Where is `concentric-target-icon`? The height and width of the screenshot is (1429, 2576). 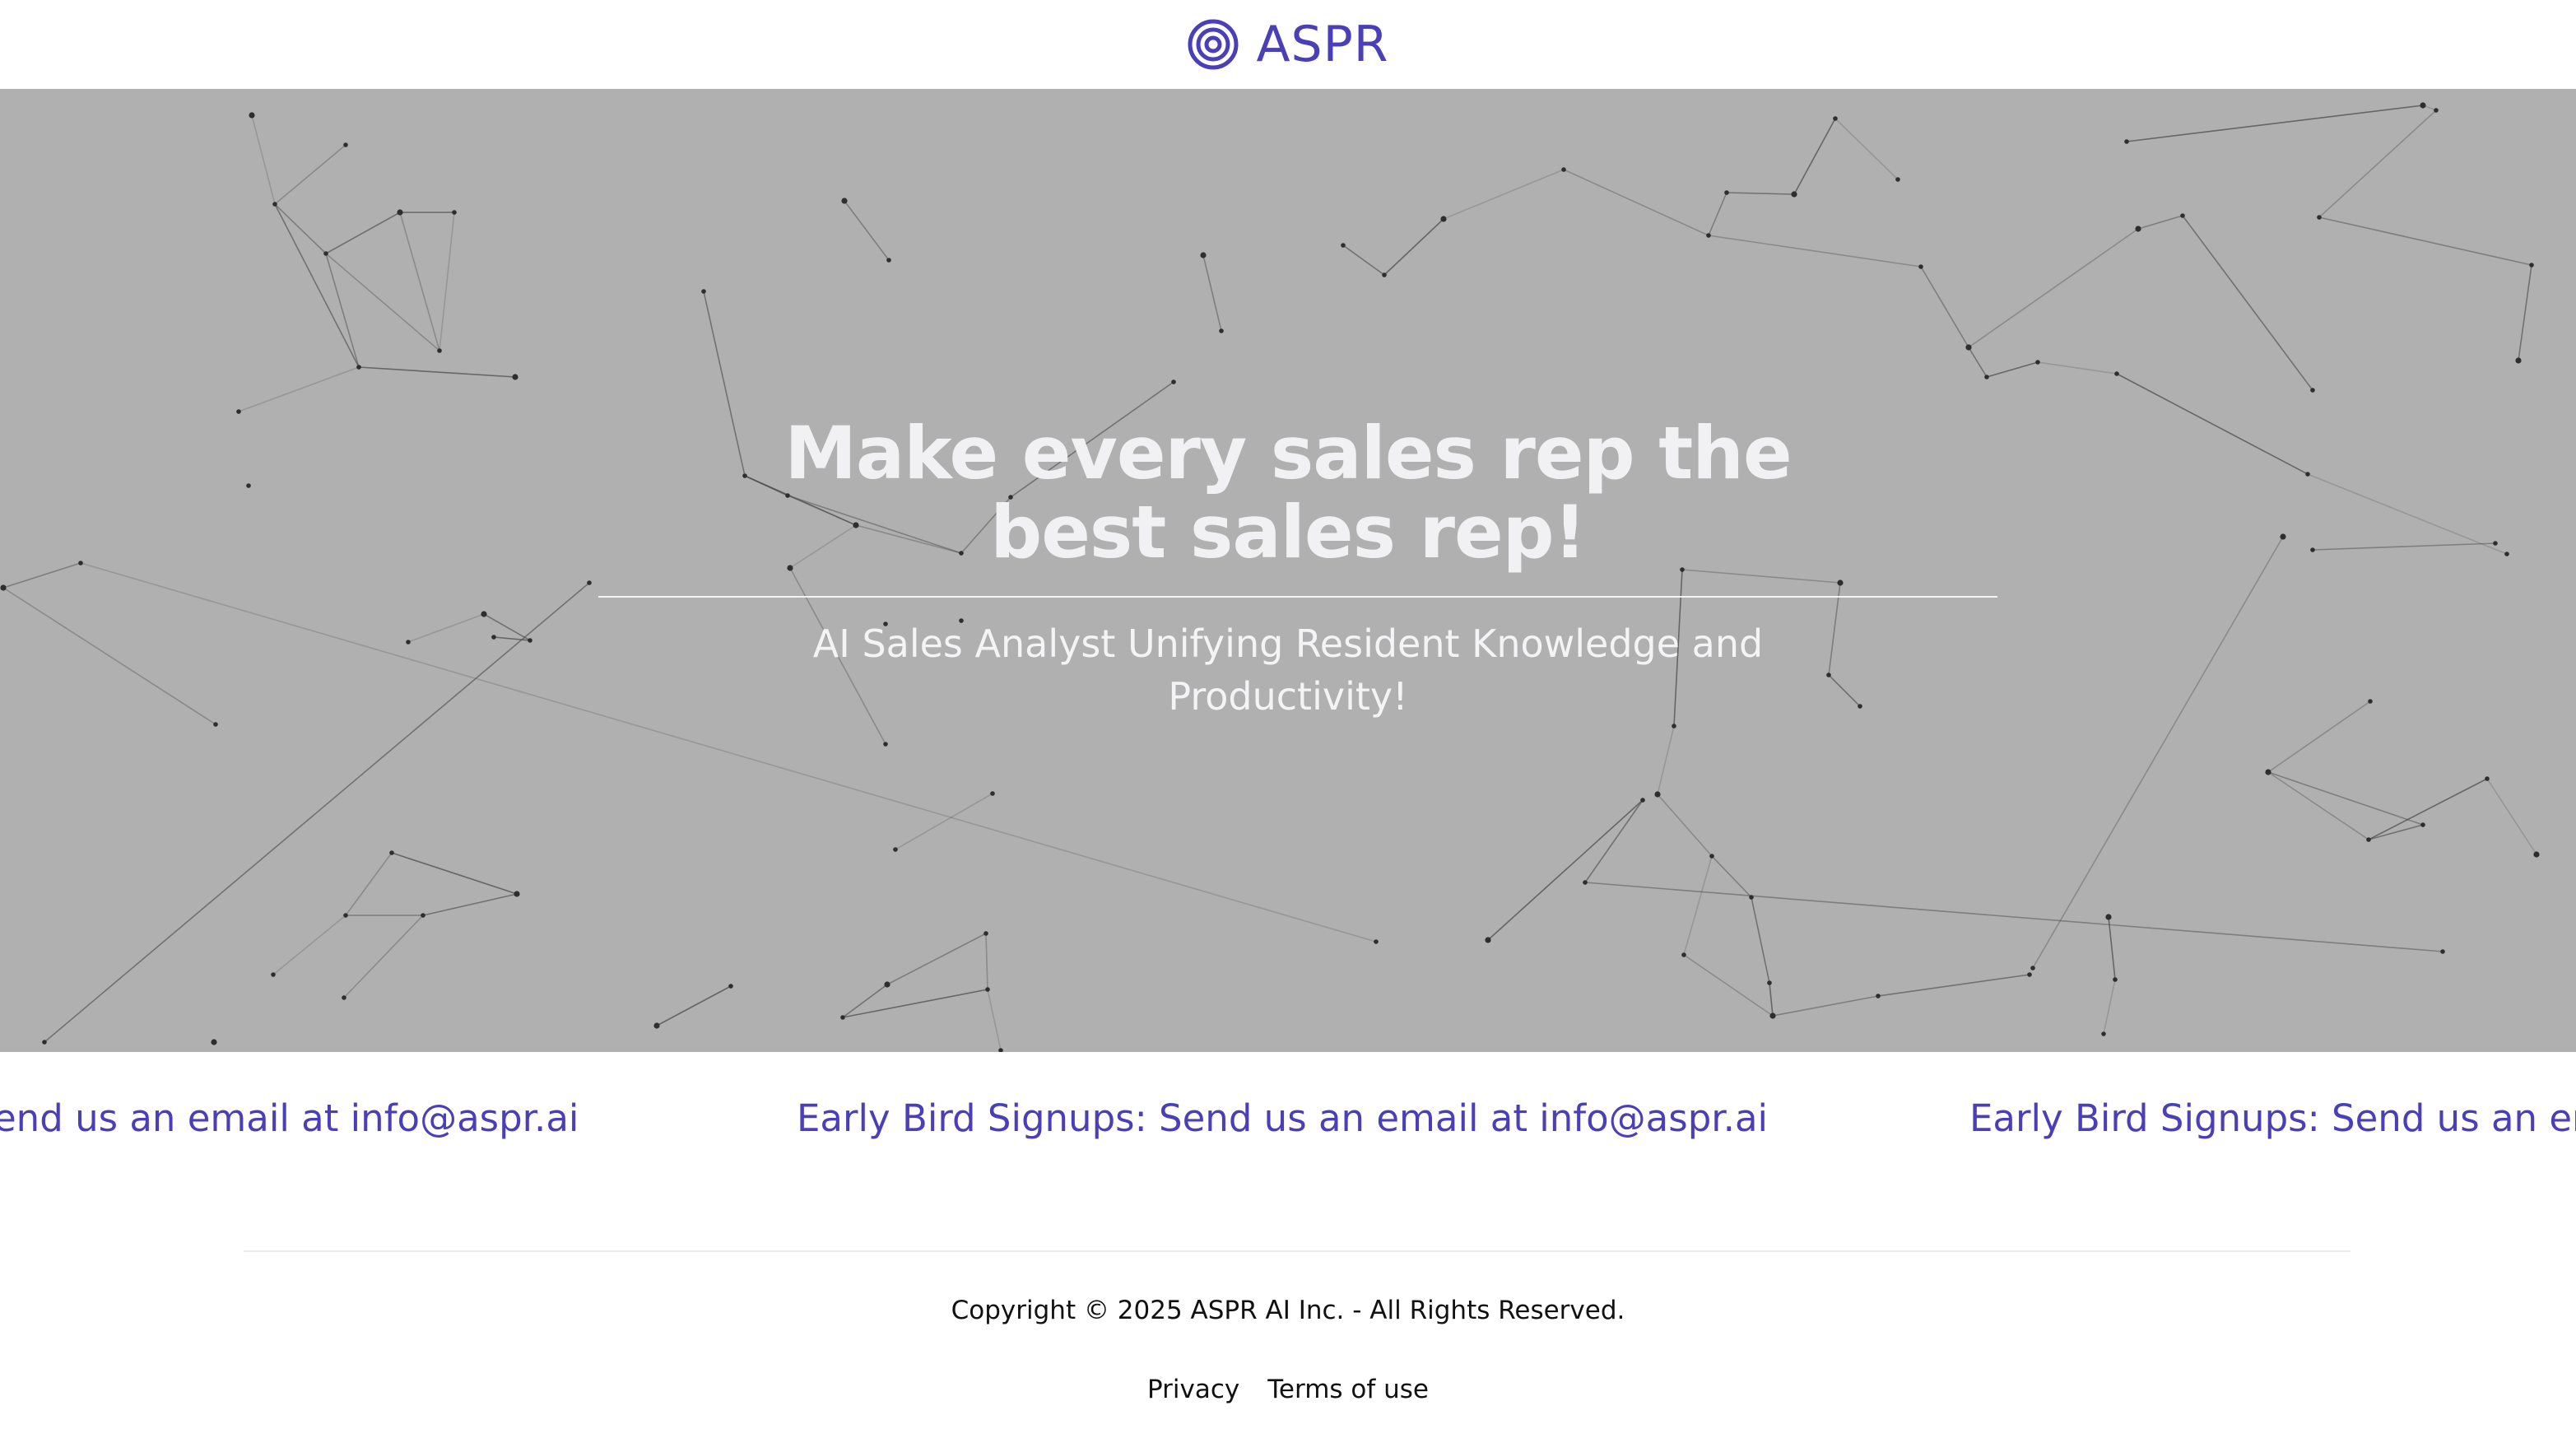 concentric-target-icon is located at coordinates (1213, 44).